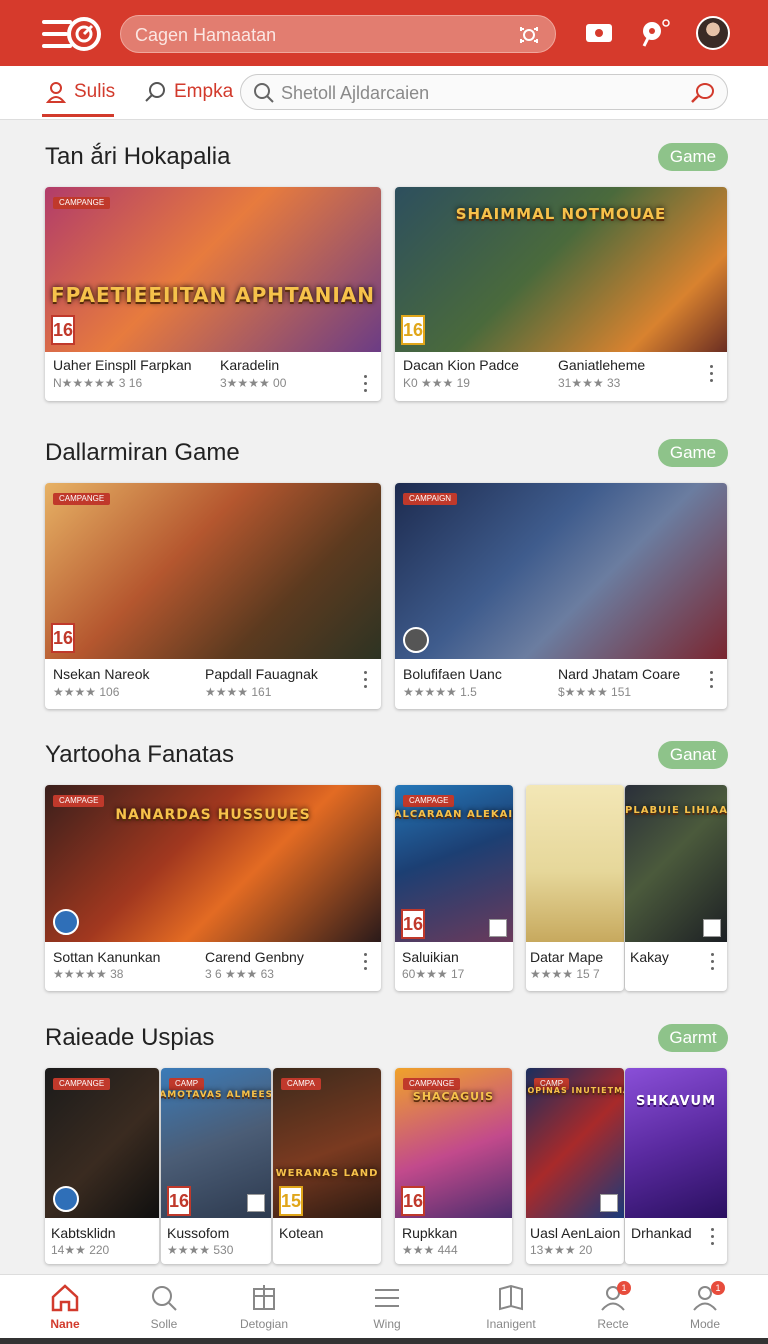  What do you see at coordinates (430, 957) in the screenshot?
I see `game-name: Saluikian` at bounding box center [430, 957].